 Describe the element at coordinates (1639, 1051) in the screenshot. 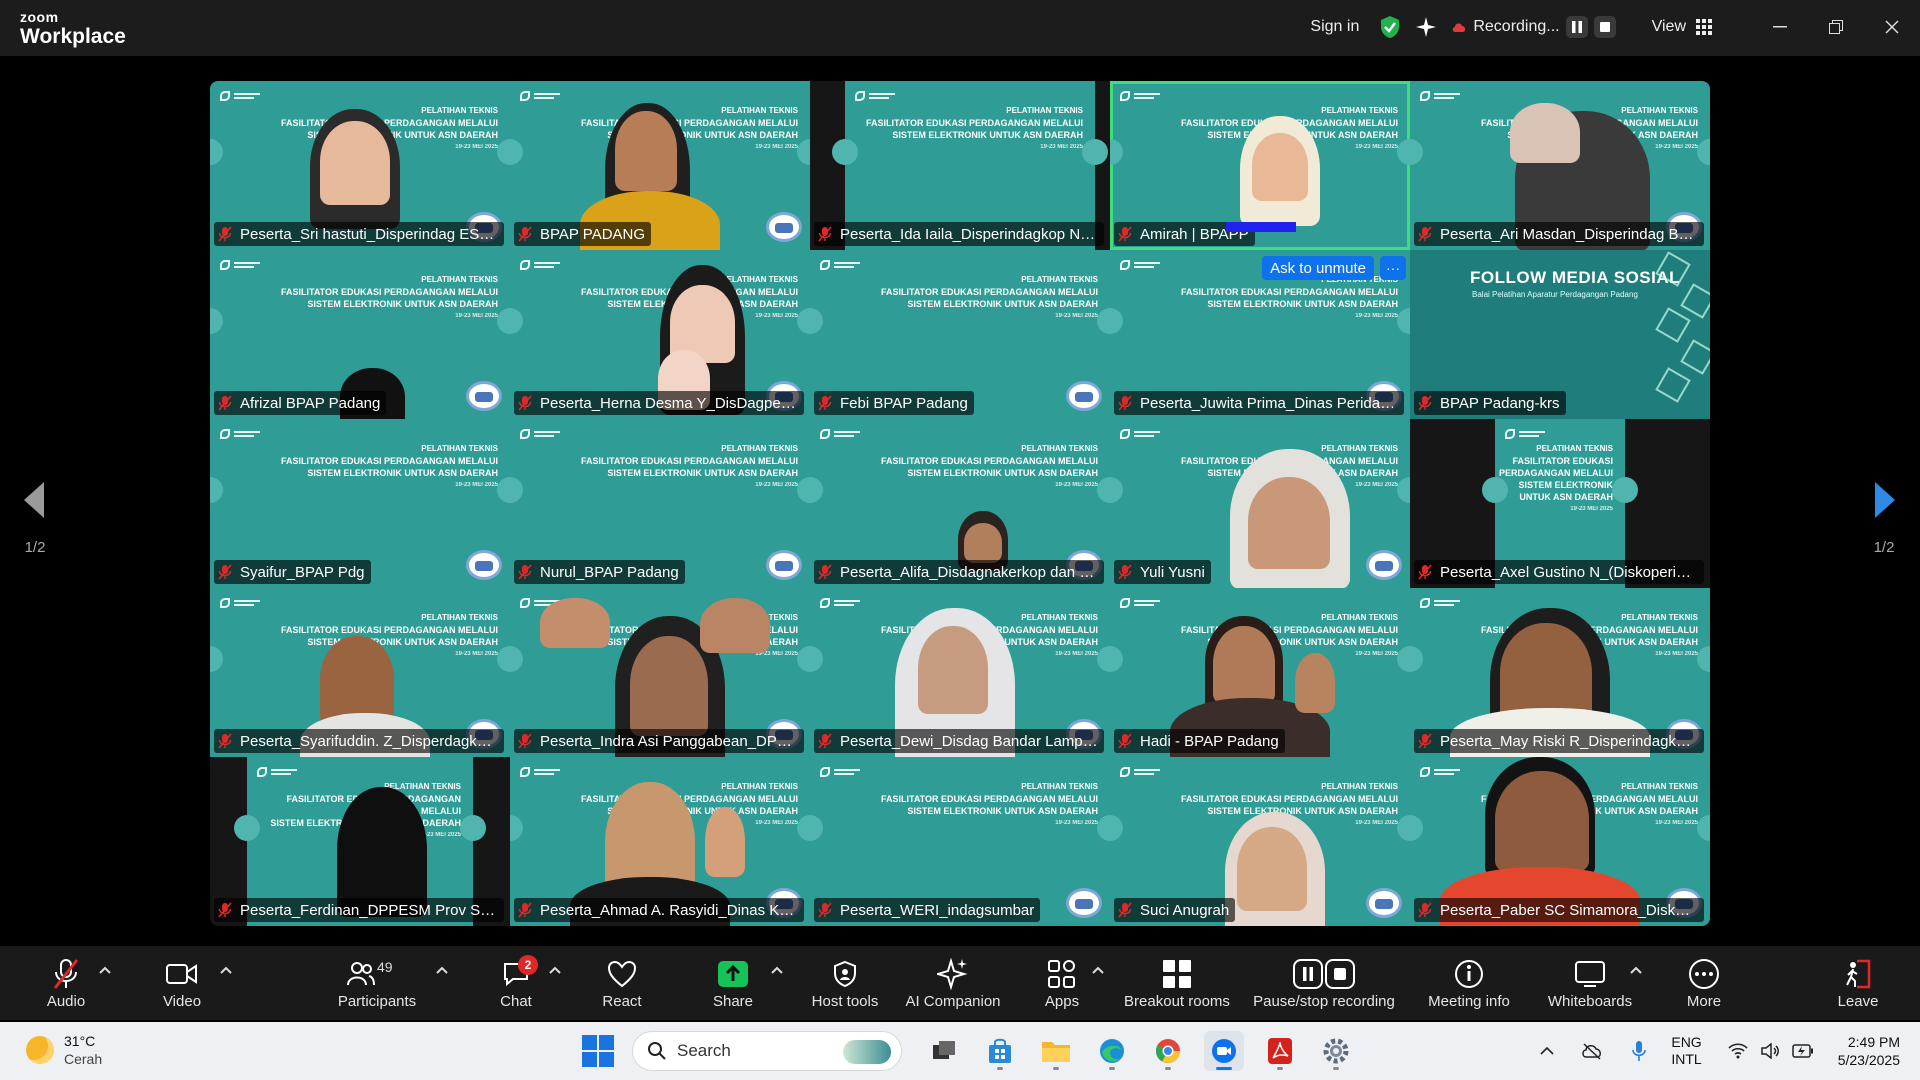

I see `microphone-in-use-icon` at that location.